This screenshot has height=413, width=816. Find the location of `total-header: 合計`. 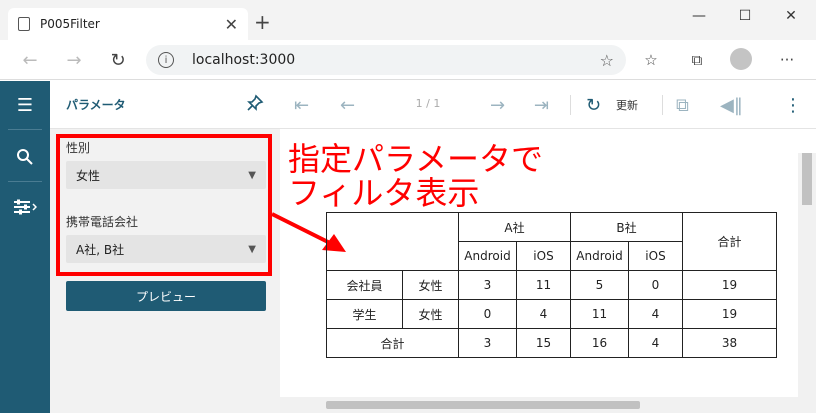

total-header: 合計 is located at coordinates (729, 241).